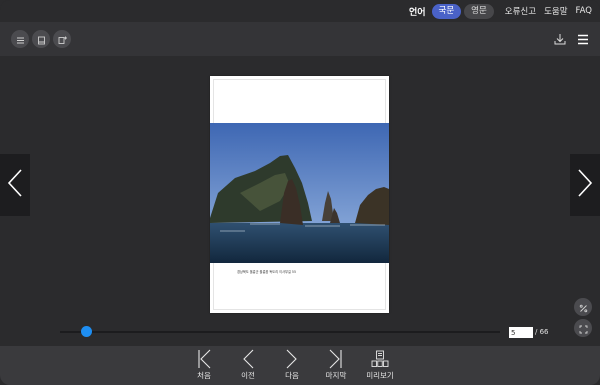 This screenshot has width=600, height=385. I want to click on bookmark-add-icon, so click(62, 39).